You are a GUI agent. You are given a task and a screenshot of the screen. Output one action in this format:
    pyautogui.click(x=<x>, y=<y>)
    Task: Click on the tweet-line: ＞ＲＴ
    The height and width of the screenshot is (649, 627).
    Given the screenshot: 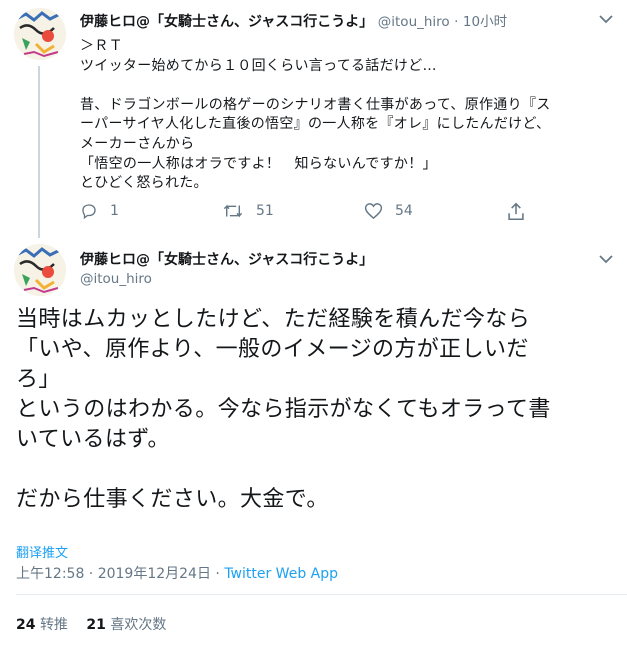 What is the action you would take?
    pyautogui.click(x=101, y=46)
    